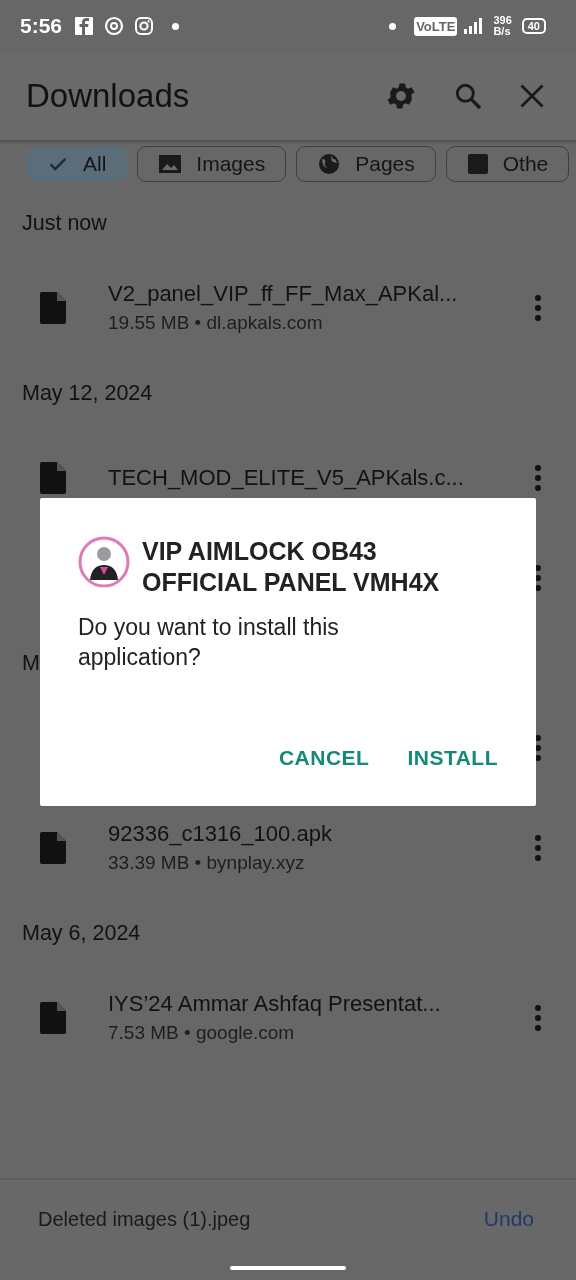  I want to click on clock-time: 5:56, so click(41, 26).